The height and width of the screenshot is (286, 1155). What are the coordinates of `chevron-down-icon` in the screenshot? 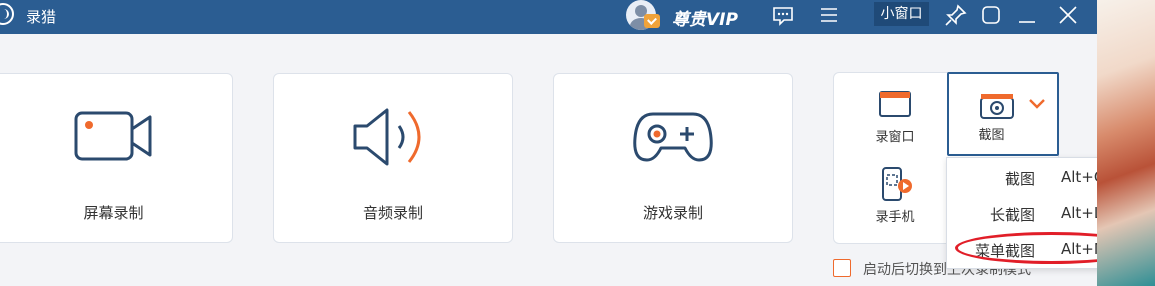 It's located at (1037, 105).